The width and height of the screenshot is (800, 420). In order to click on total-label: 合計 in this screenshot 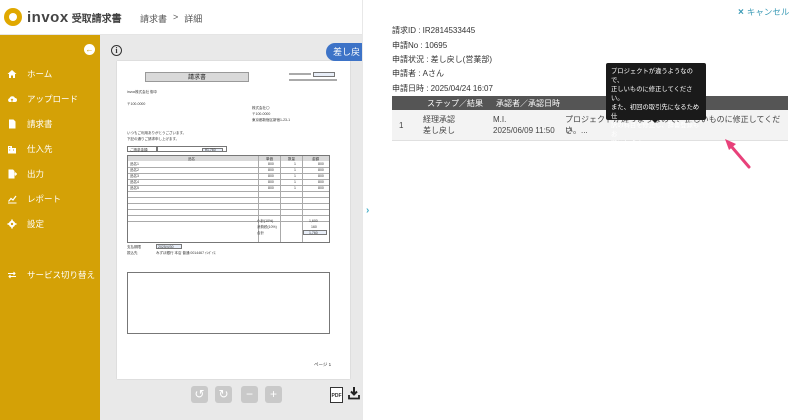, I will do `click(260, 233)`.